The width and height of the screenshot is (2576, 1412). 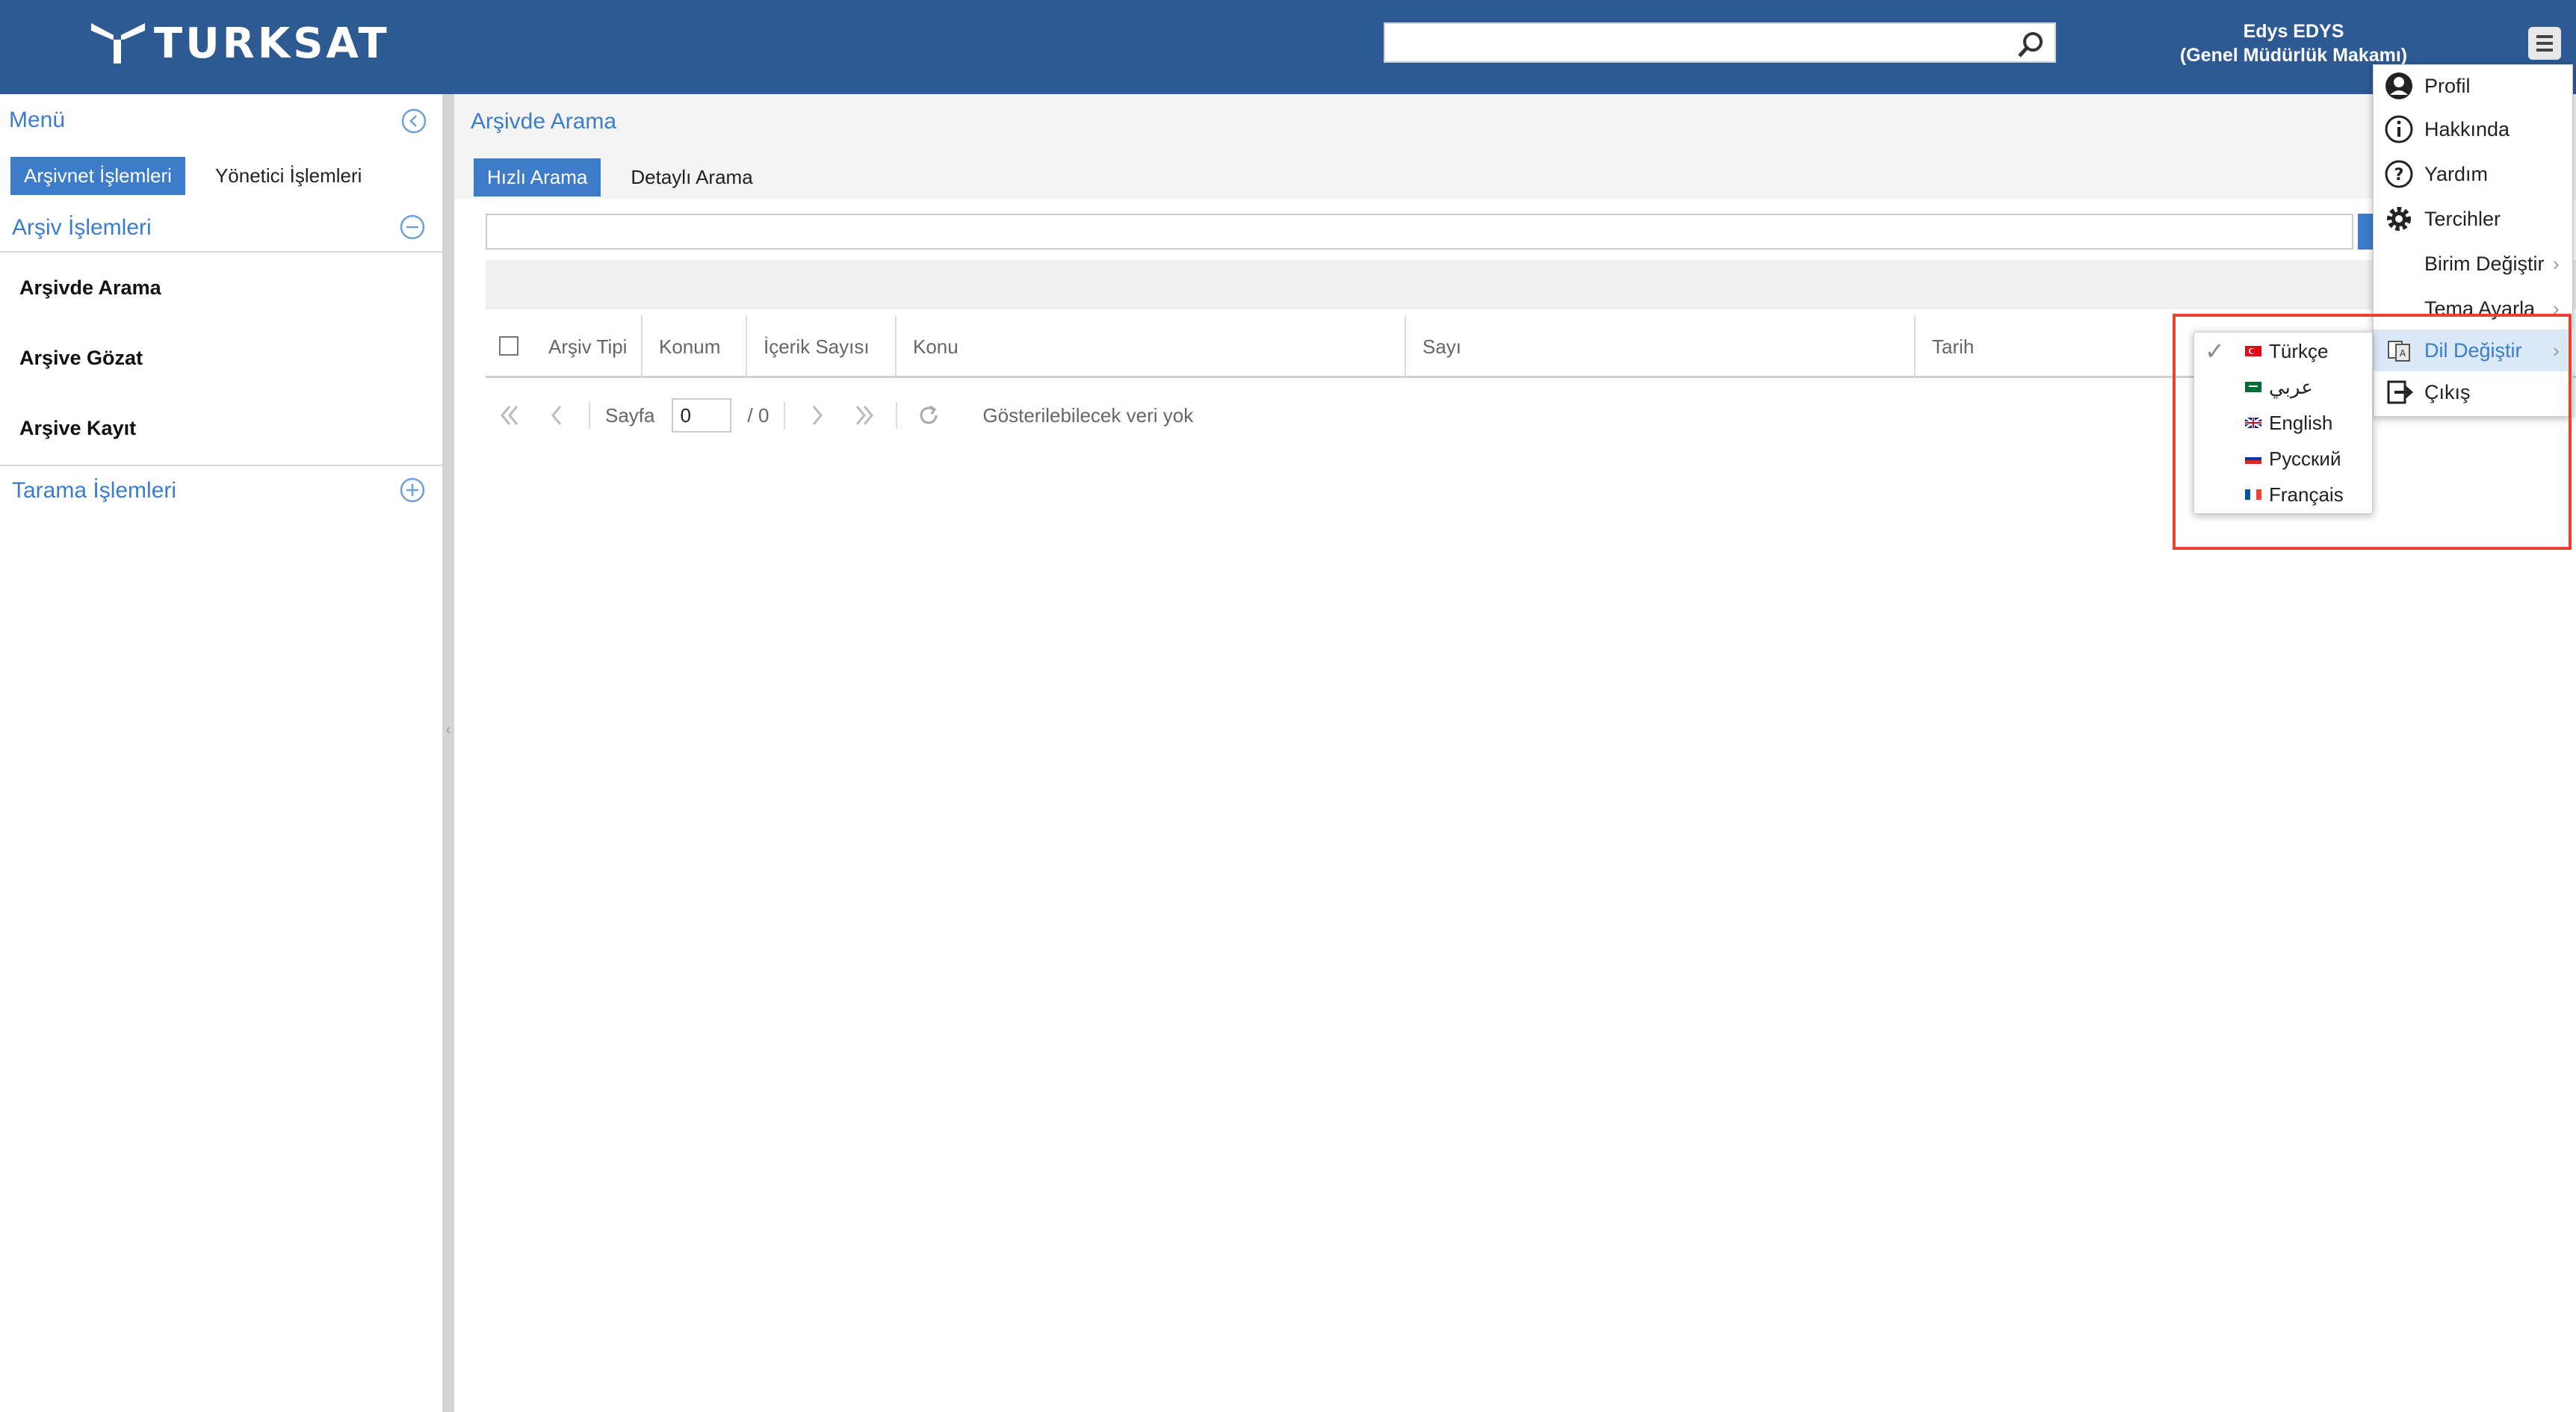 I want to click on user-name: Edys EDYS, so click(x=2293, y=31).